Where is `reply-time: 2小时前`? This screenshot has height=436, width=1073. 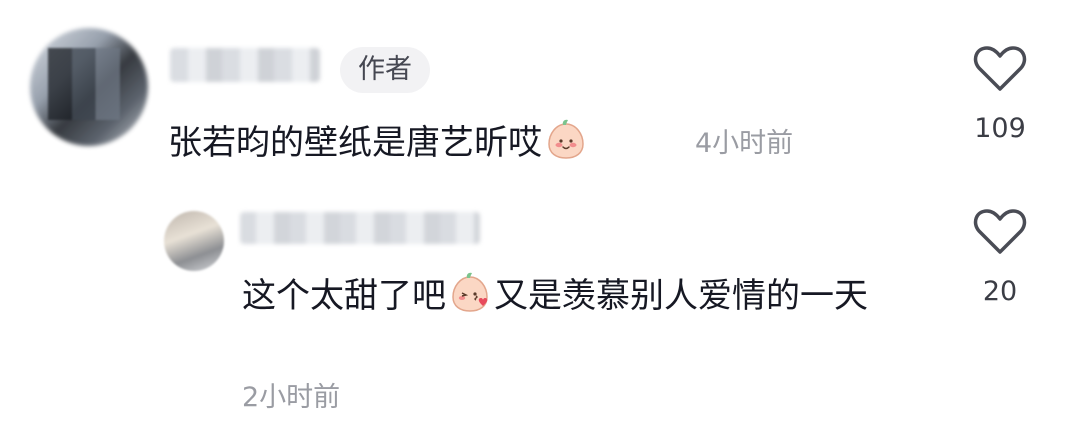 reply-time: 2小时前 is located at coordinates (291, 397).